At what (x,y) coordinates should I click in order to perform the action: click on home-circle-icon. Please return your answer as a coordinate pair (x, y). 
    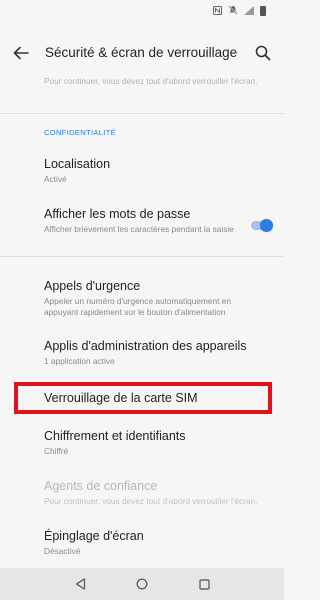
    Looking at the image, I should click on (142, 584).